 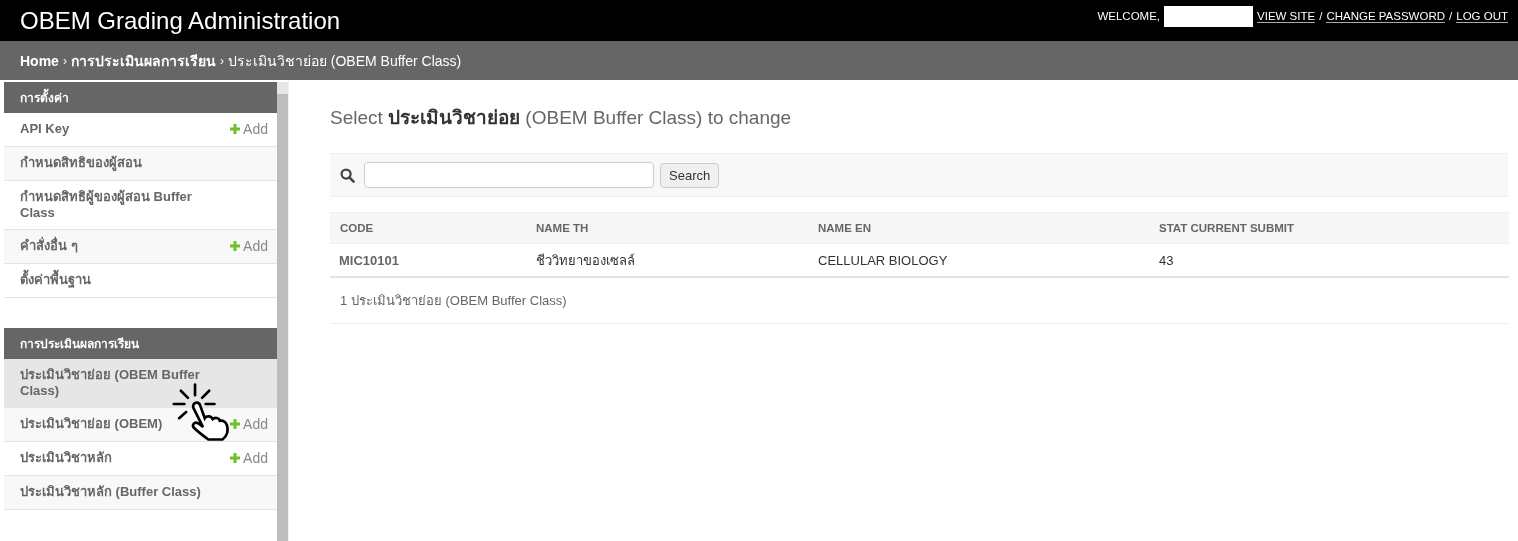 What do you see at coordinates (45, 129) in the screenshot?
I see `sidebar-item-label: API Key` at bounding box center [45, 129].